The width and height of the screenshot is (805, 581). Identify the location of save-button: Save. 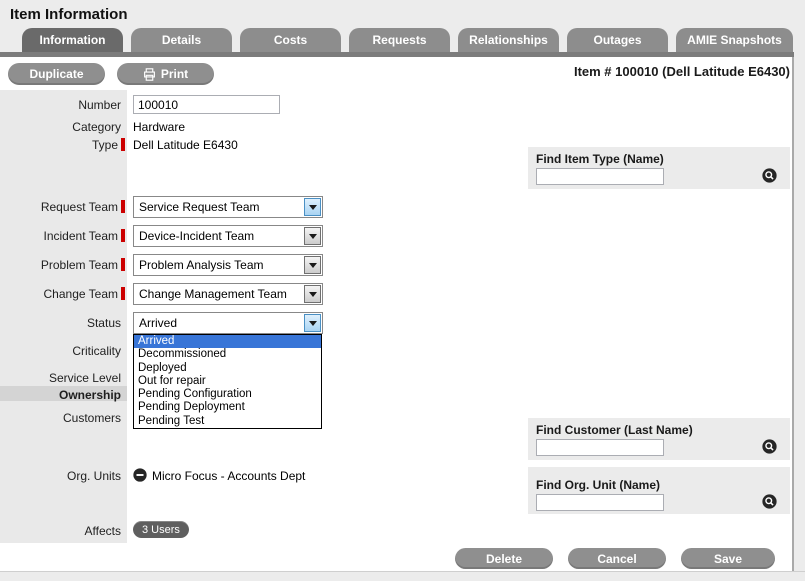
(728, 558).